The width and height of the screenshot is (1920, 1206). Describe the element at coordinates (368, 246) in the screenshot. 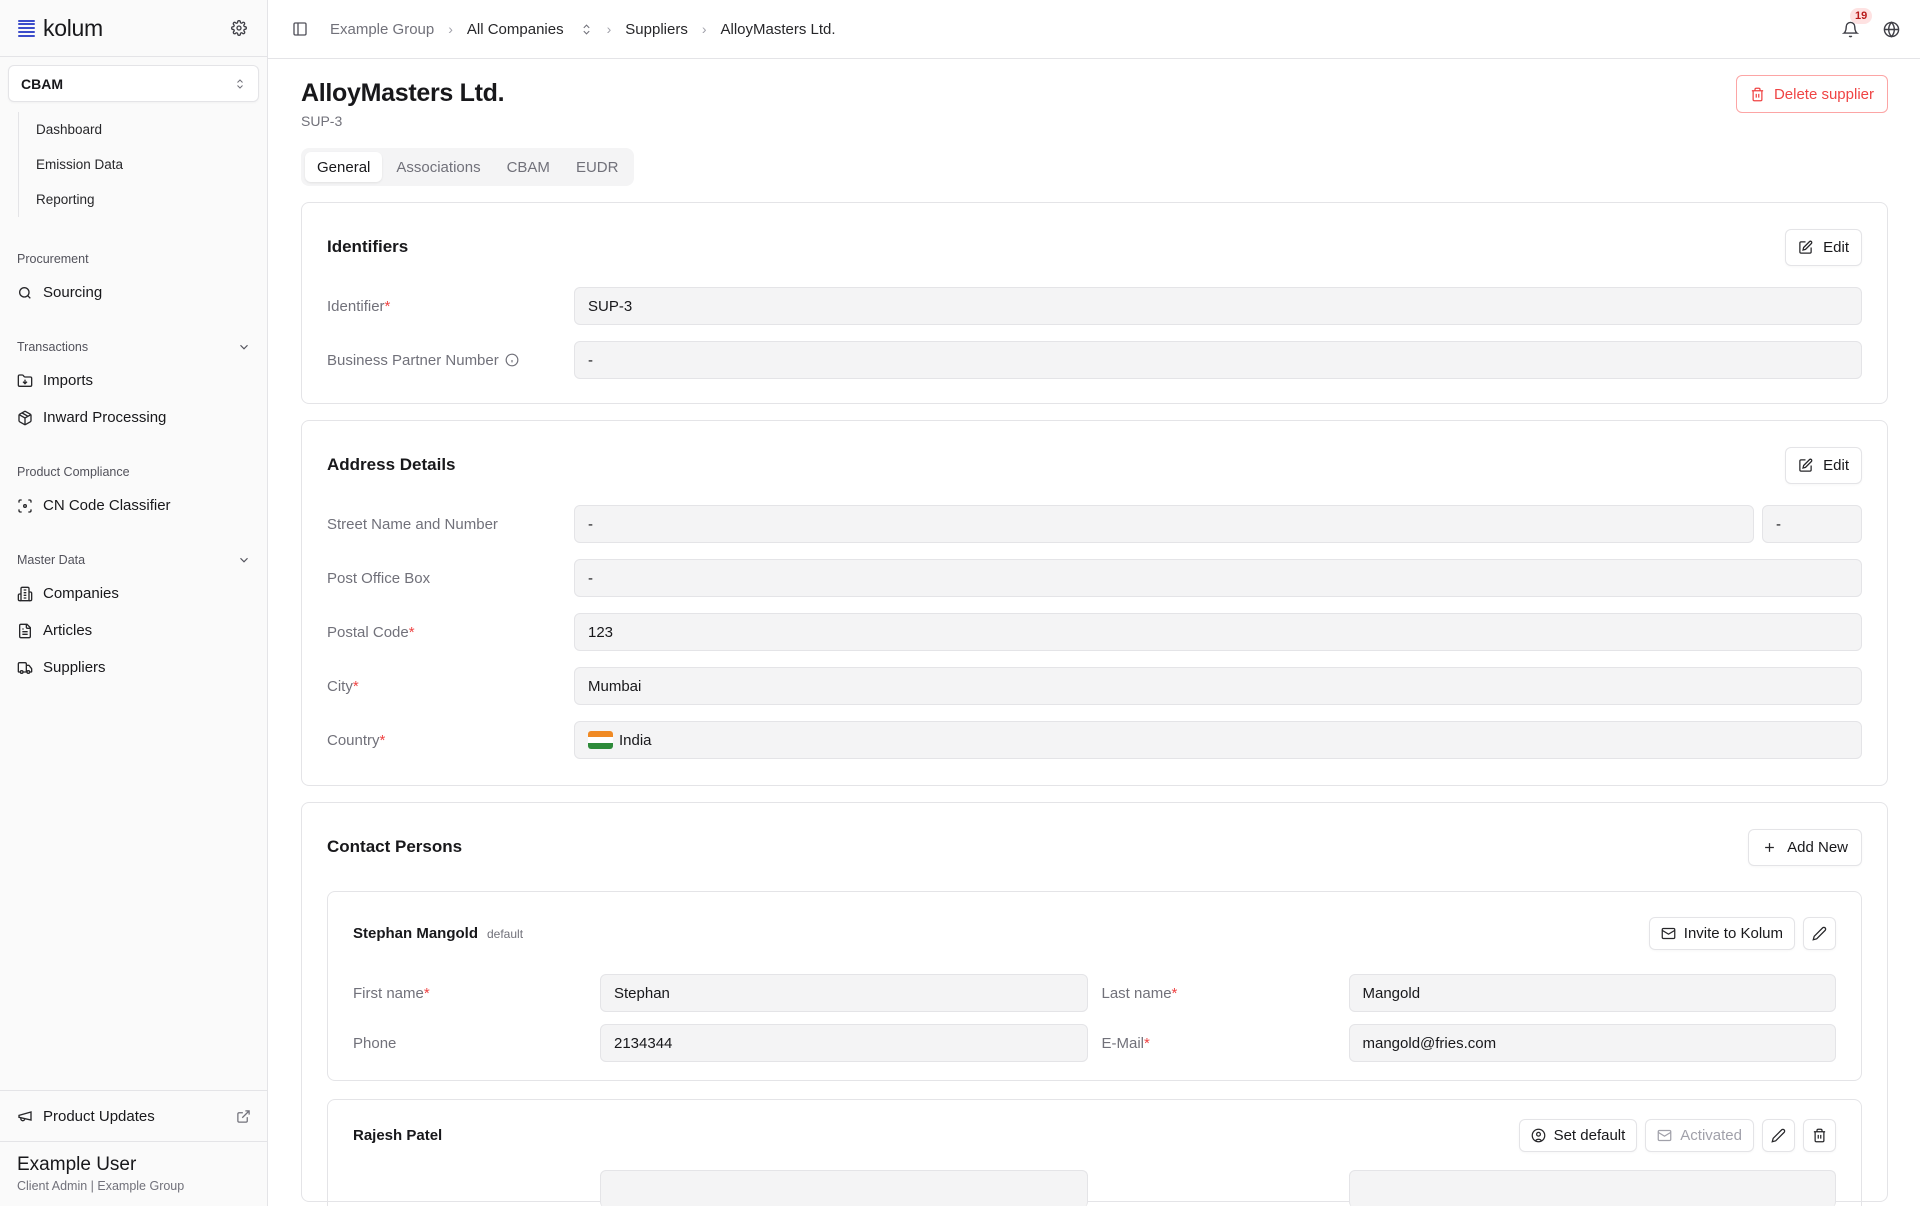

I see `identifiers-title: Identifiers` at that location.